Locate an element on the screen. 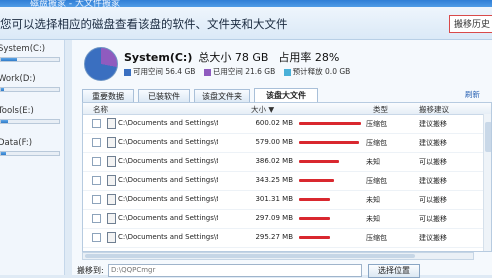  sidebar-drive-c: System(C:) is located at coordinates (32, 59).